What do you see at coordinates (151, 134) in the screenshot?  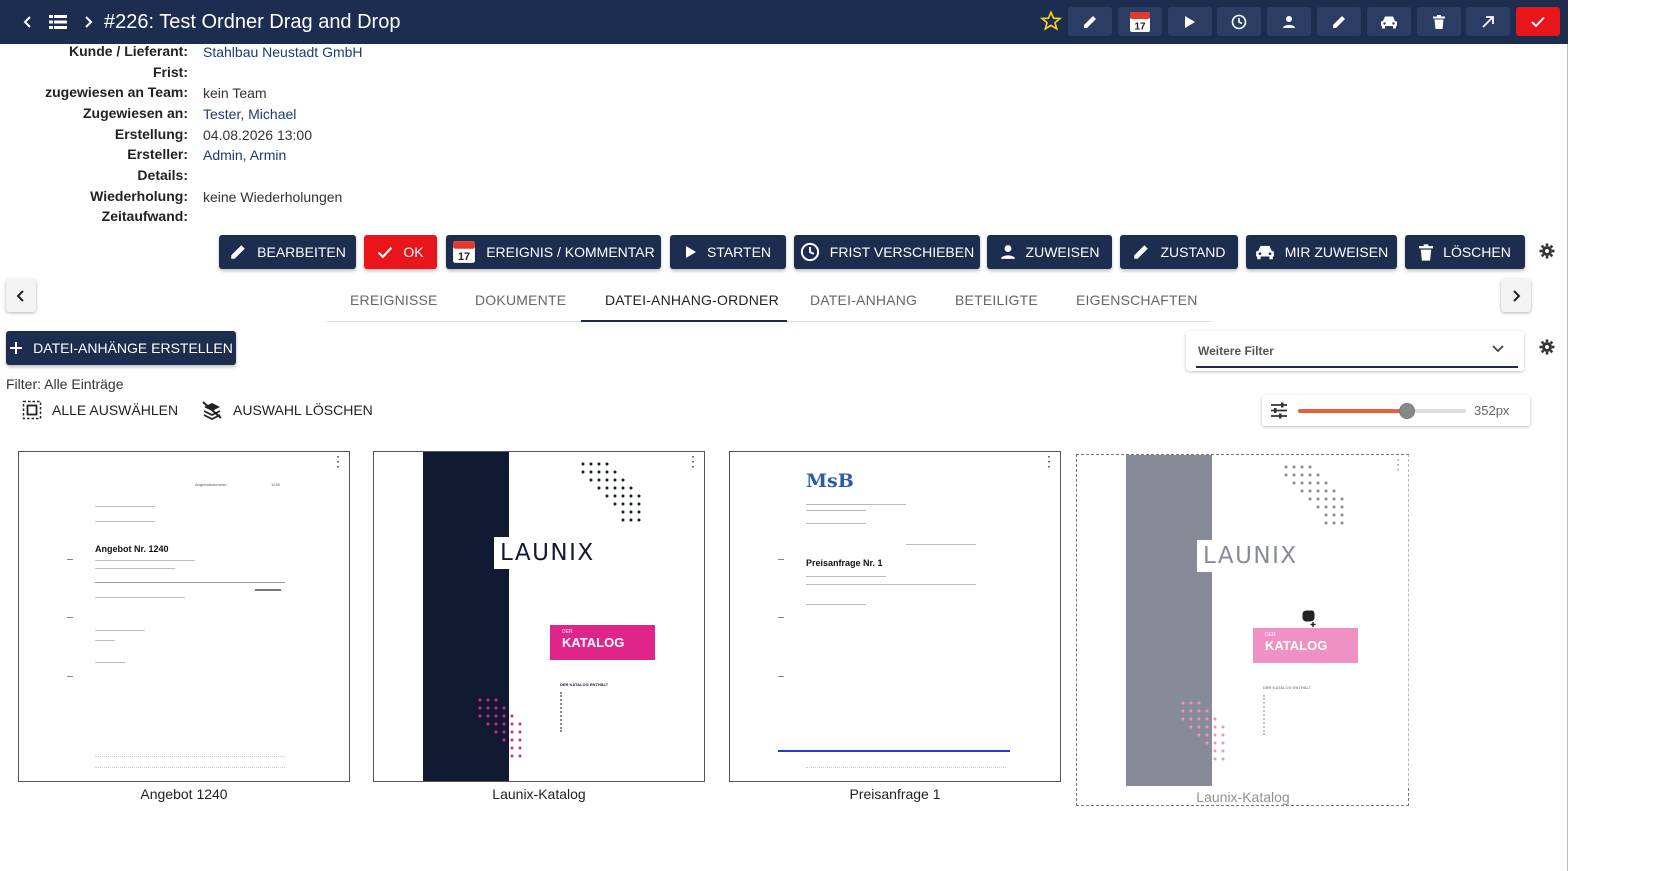 I see `label-created: Erstellung:` at bounding box center [151, 134].